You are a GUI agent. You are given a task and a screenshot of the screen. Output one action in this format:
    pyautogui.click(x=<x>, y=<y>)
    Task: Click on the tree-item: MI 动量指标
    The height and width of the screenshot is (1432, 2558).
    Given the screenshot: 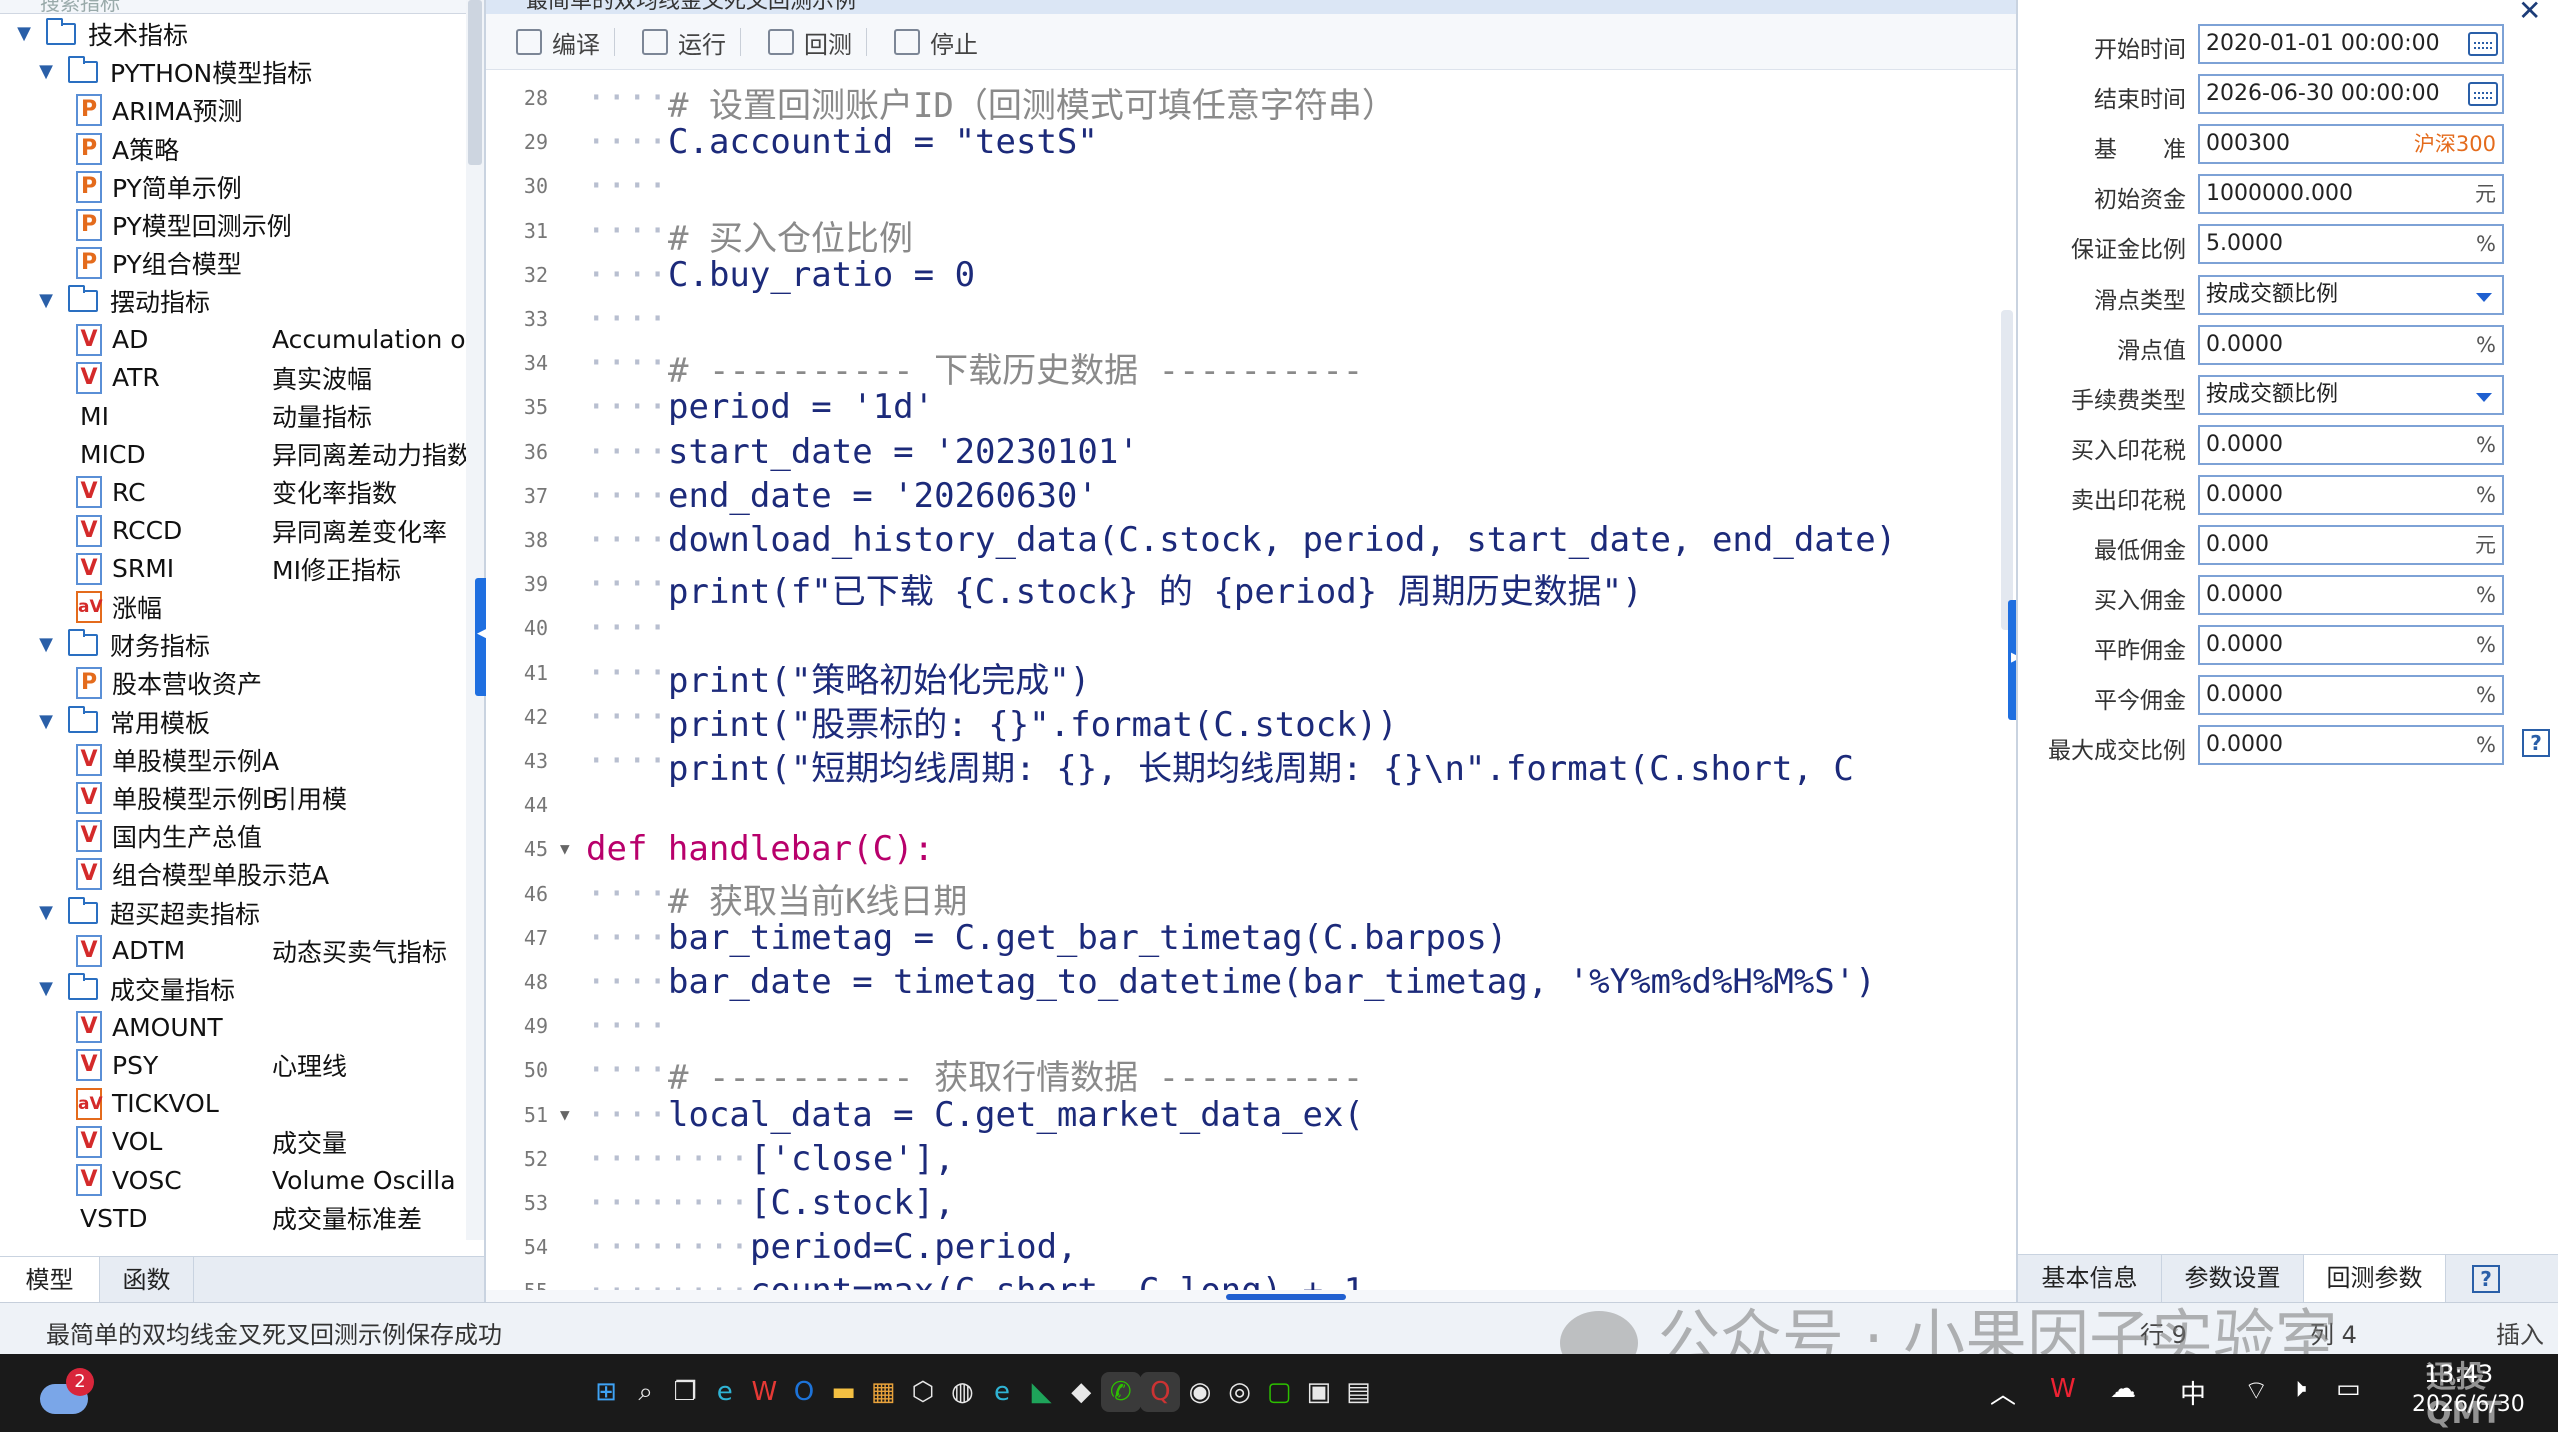 What is the action you would take?
    pyautogui.click(x=235, y=416)
    